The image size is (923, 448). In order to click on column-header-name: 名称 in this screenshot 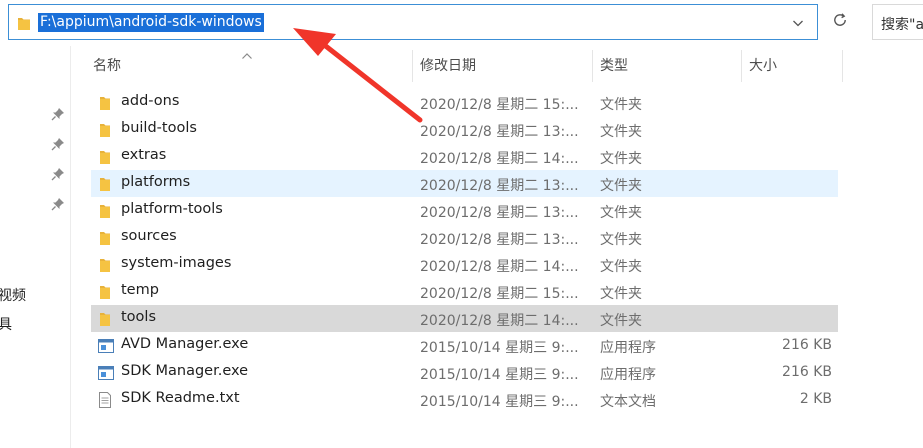, I will do `click(107, 66)`.